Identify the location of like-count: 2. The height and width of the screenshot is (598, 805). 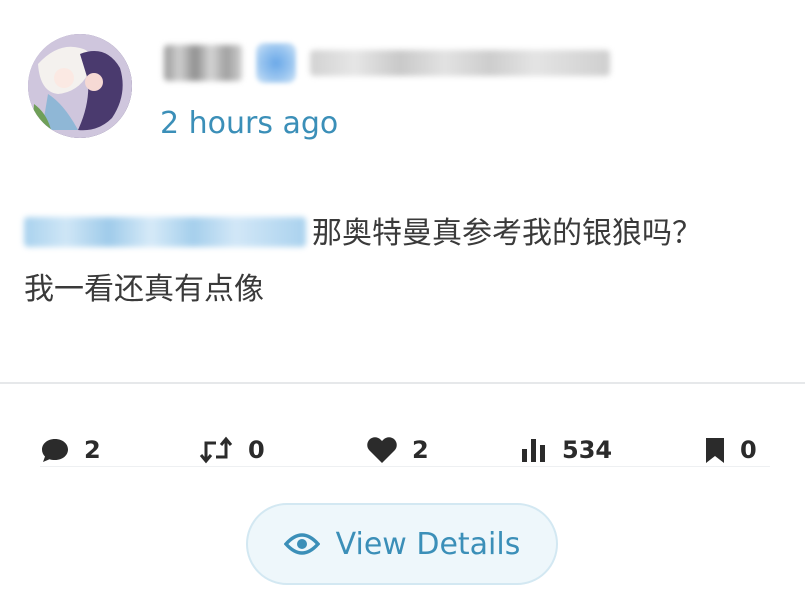
(420, 450).